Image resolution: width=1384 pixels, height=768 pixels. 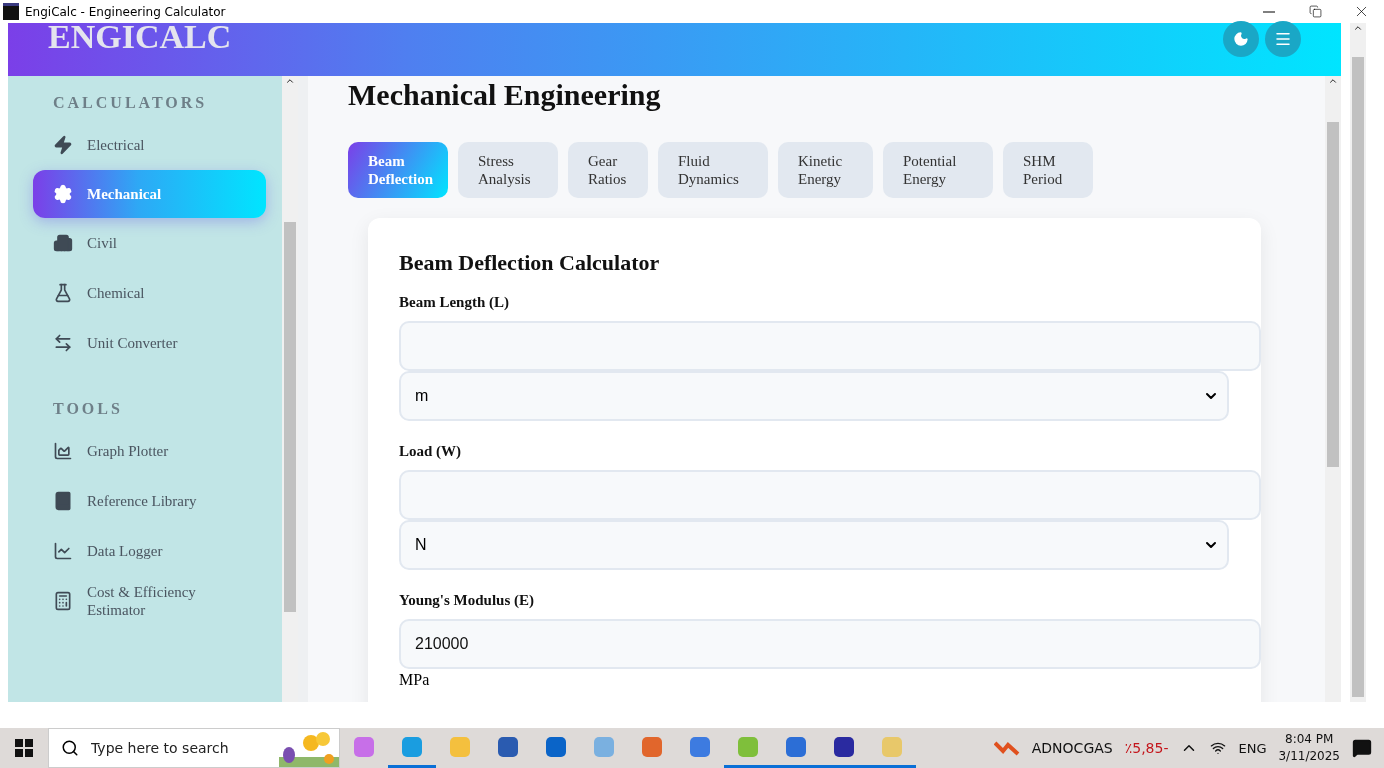 I want to click on search-icon, so click(x=70, y=748).